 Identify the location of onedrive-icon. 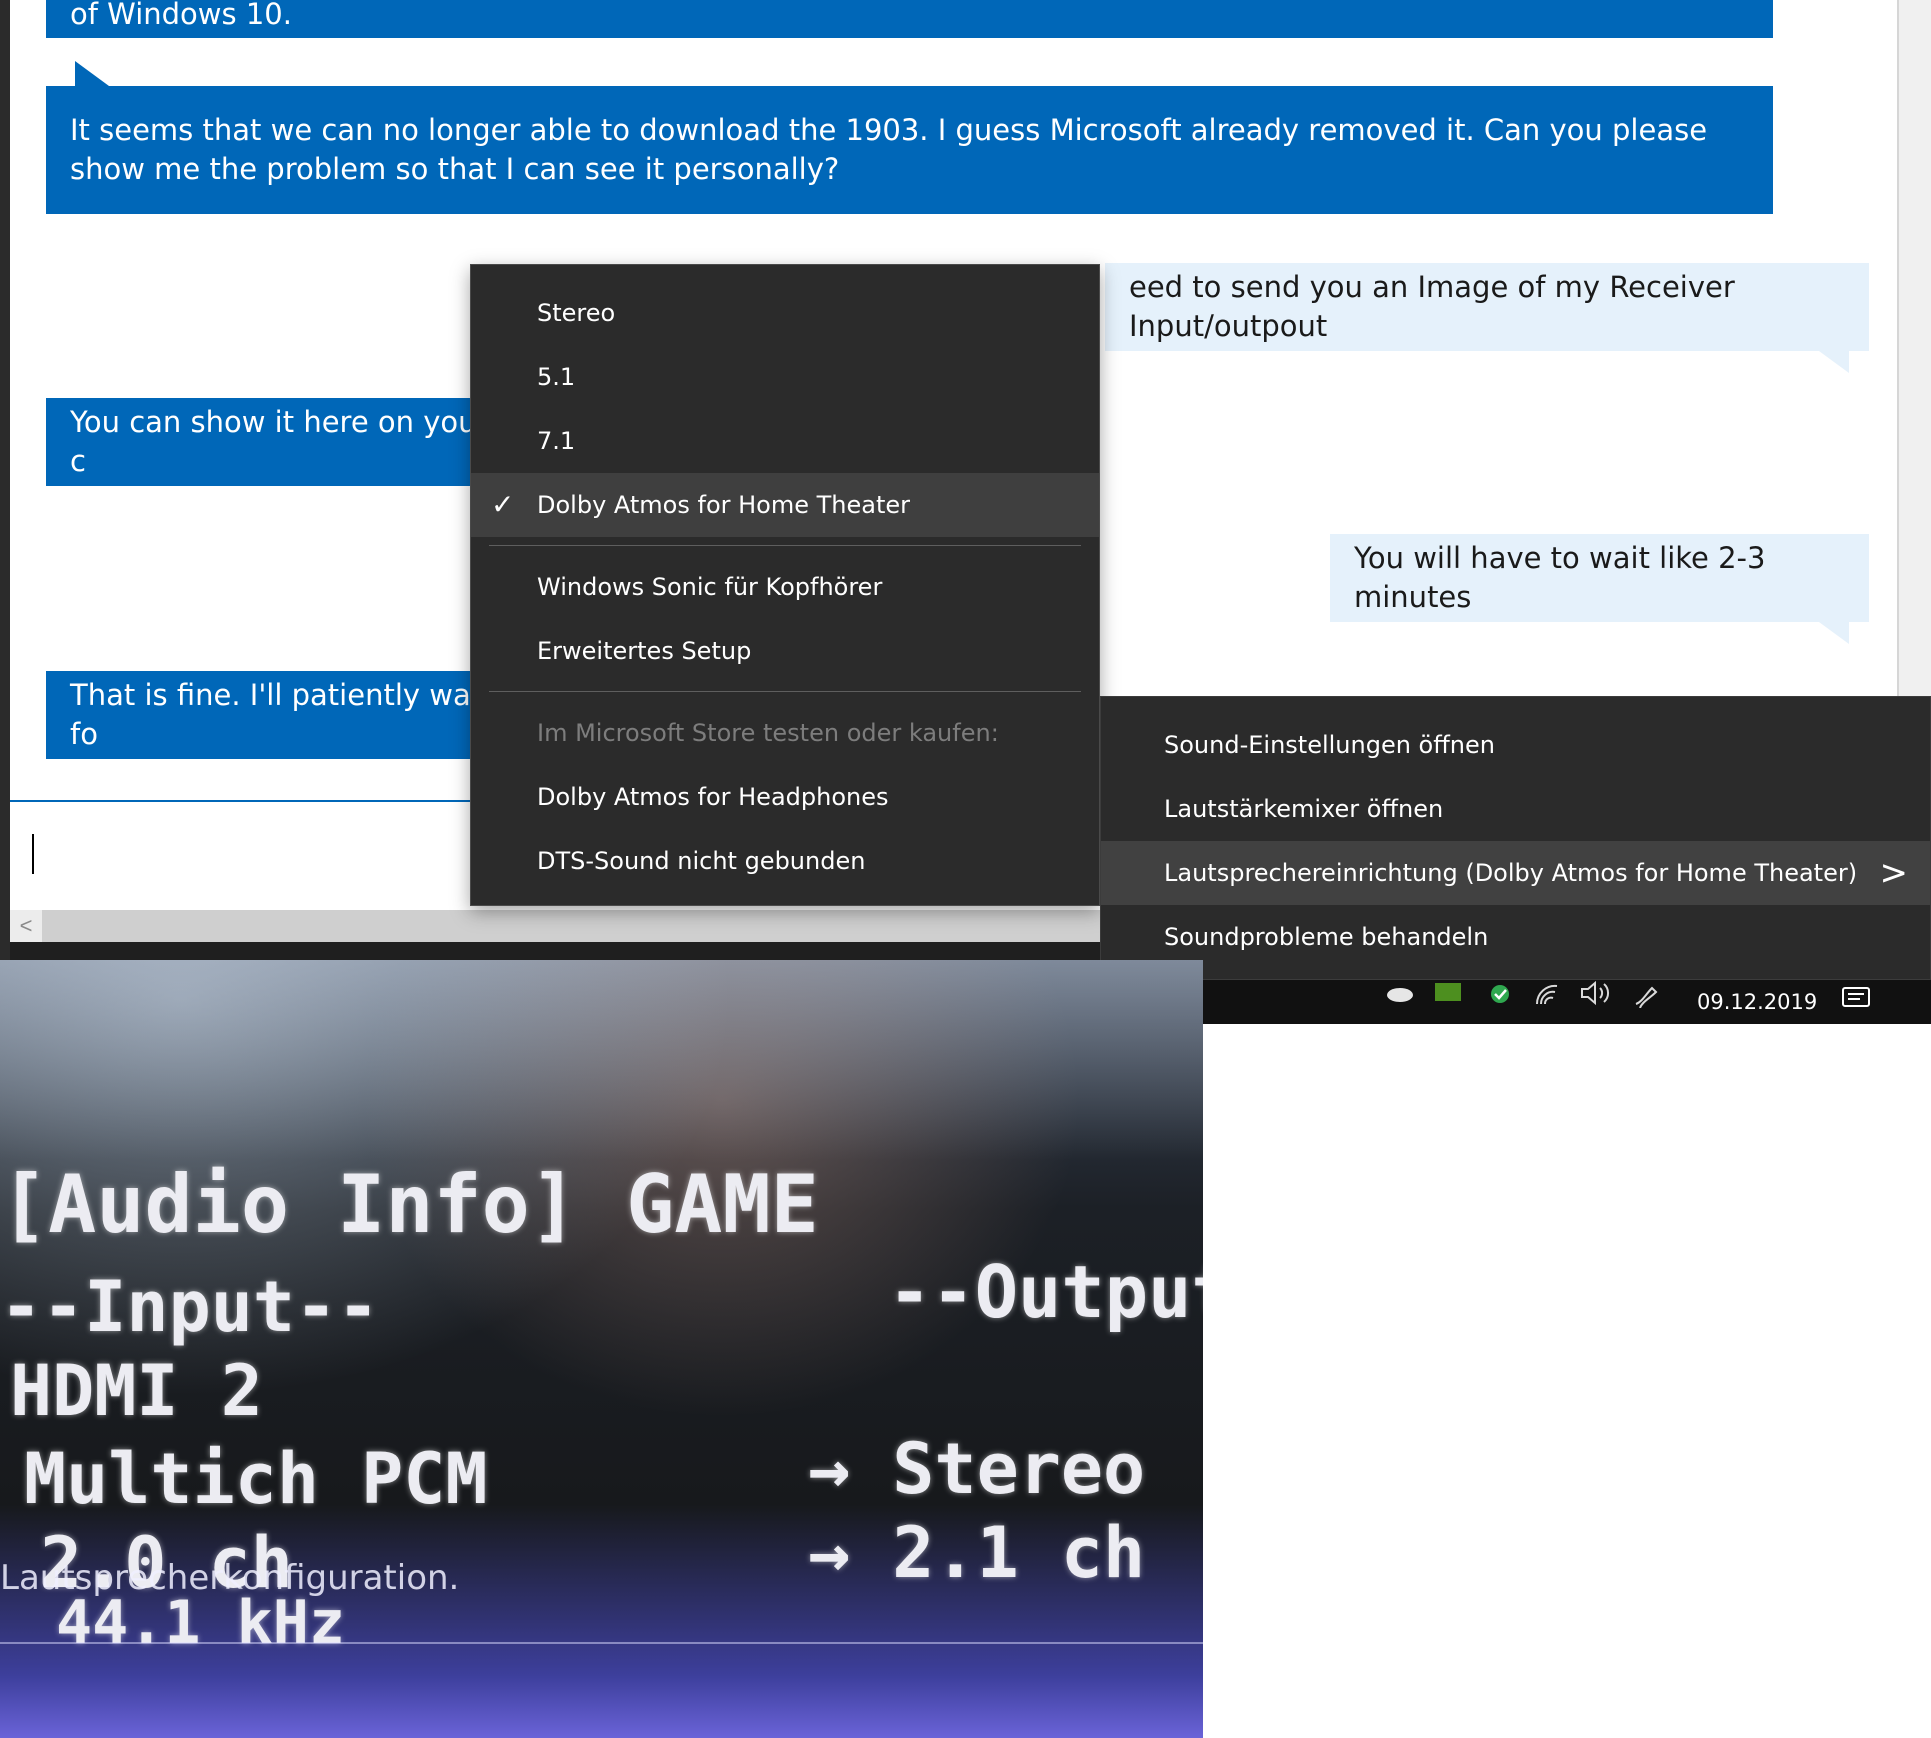
(1400, 996).